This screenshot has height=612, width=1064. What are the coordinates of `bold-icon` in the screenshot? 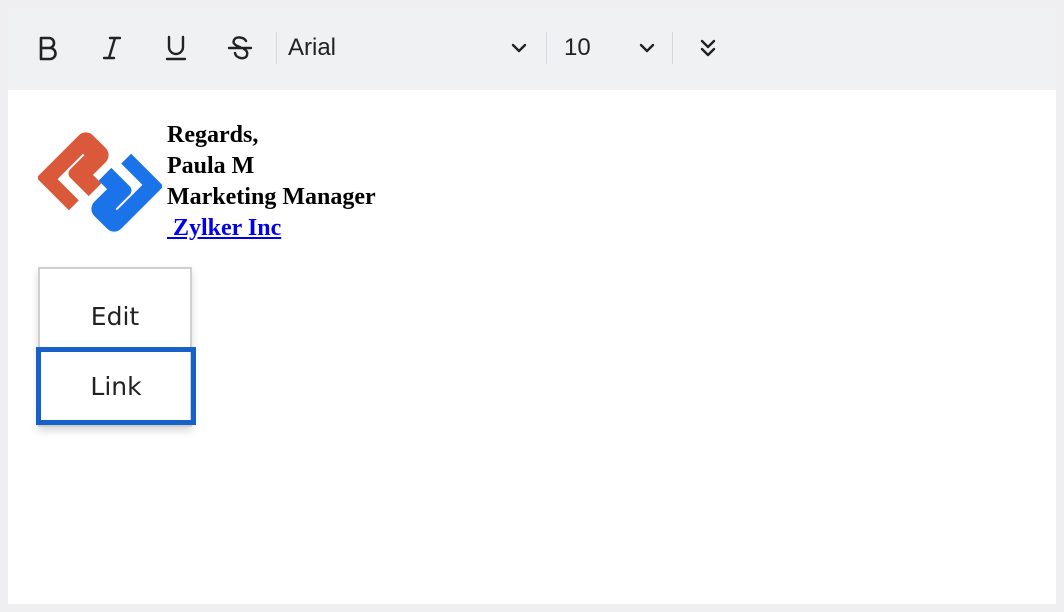 It's located at (48, 48).